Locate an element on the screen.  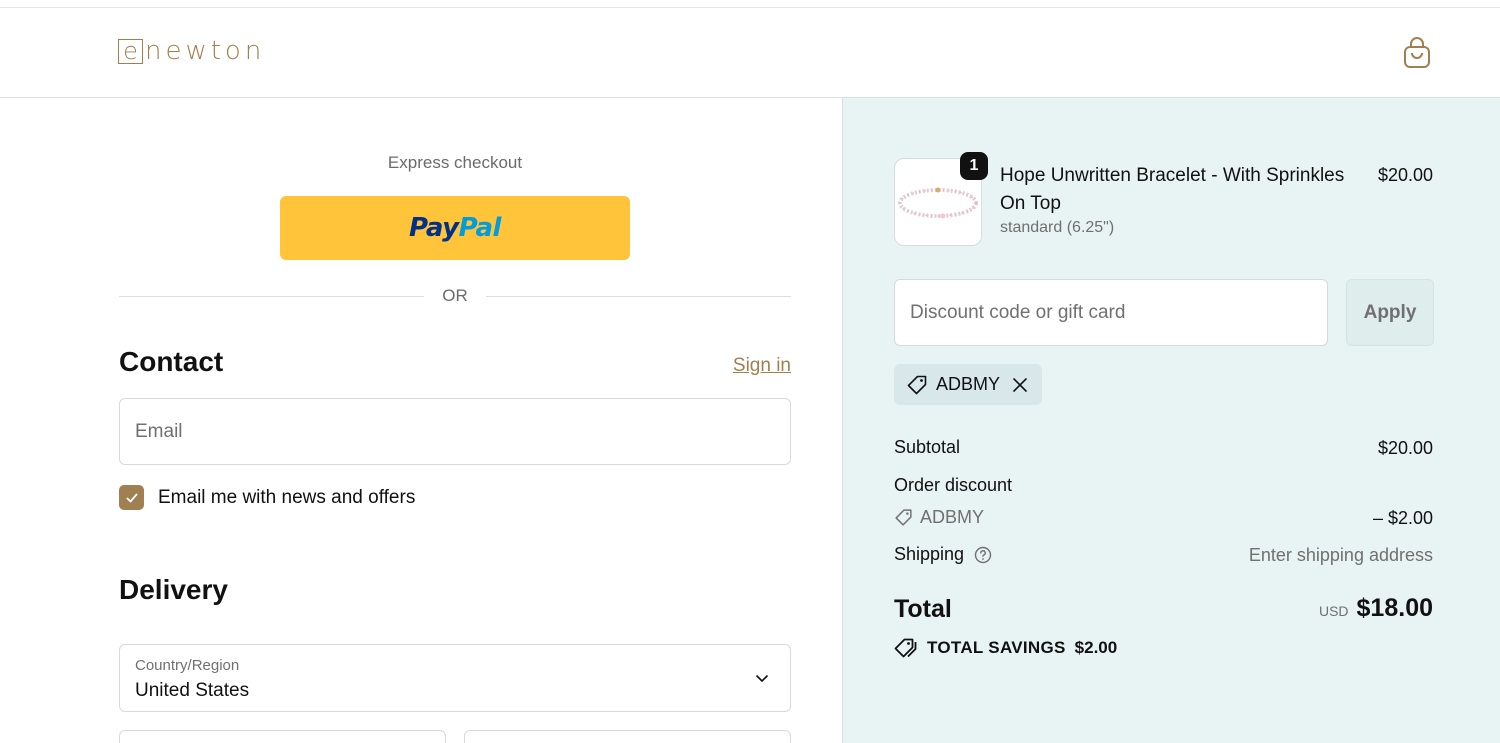
first-name-field is located at coordinates (282, 736).